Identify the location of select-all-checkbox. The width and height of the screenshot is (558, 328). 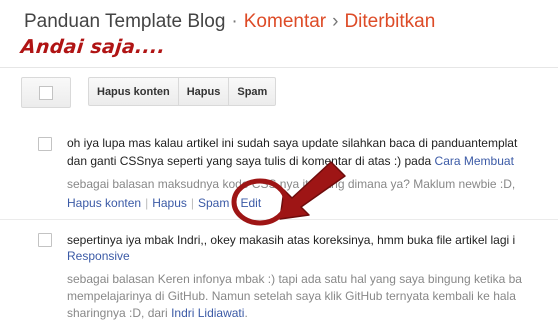
(46, 93).